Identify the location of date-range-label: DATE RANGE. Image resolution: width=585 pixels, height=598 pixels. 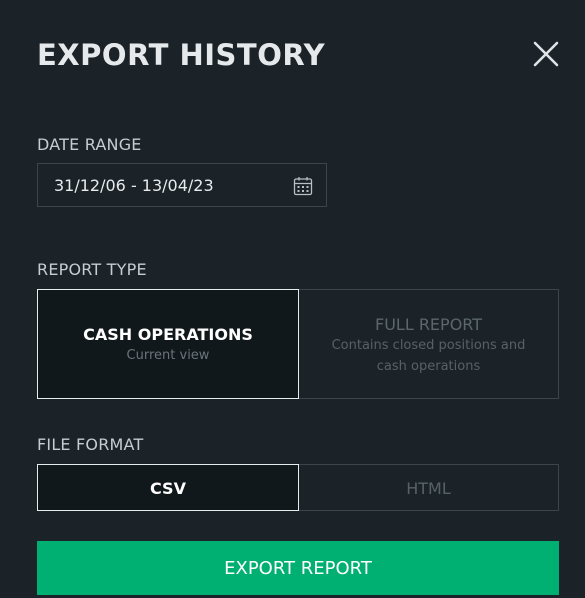
(89, 144).